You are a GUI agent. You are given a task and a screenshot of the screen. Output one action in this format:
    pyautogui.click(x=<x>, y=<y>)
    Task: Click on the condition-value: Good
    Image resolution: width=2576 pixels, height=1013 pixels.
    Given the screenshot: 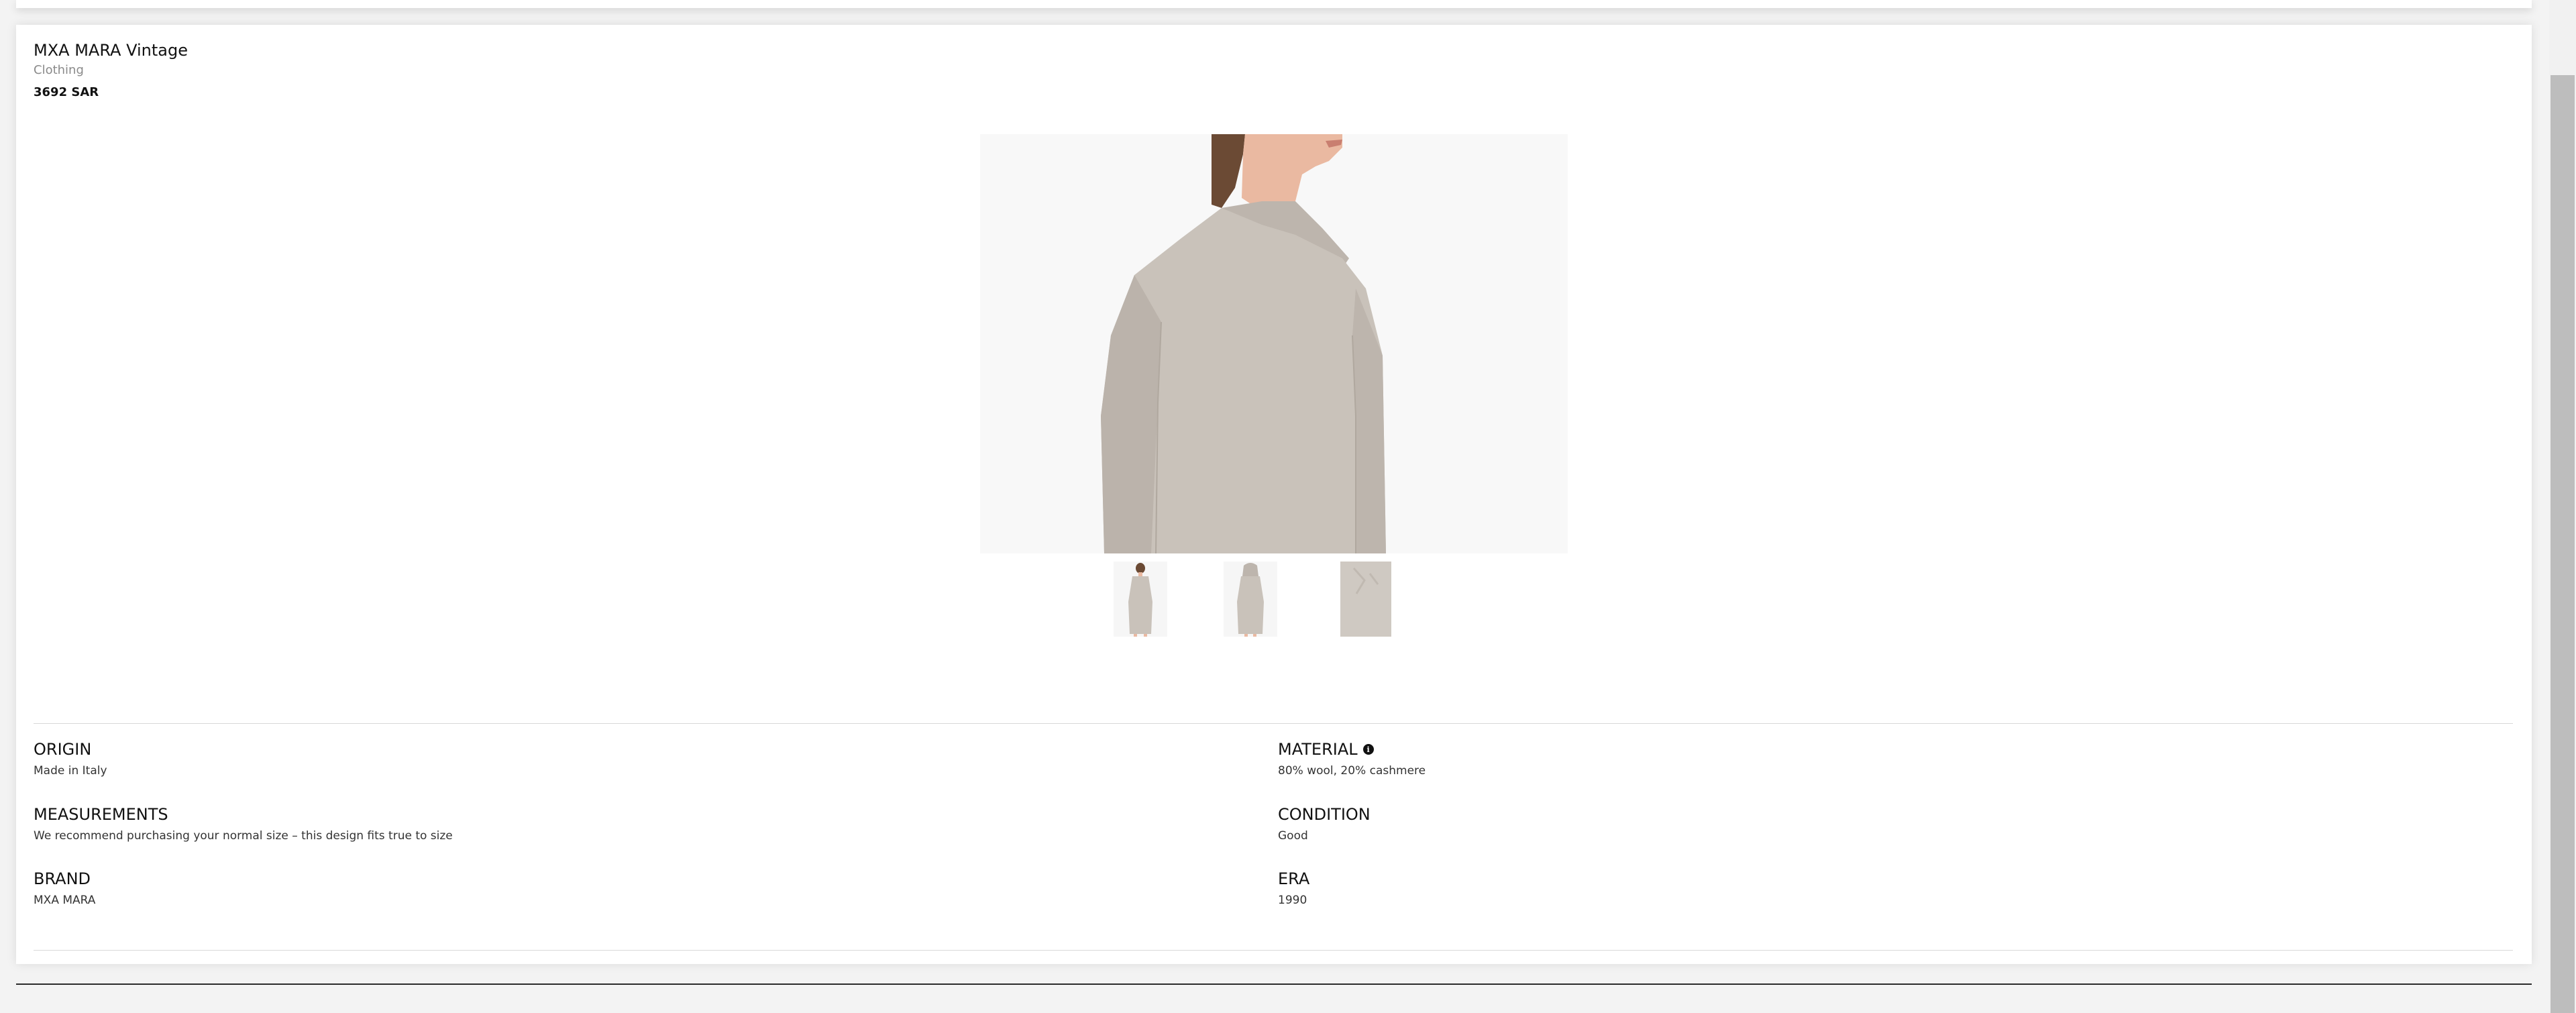 What is the action you would take?
    pyautogui.click(x=1293, y=836)
    